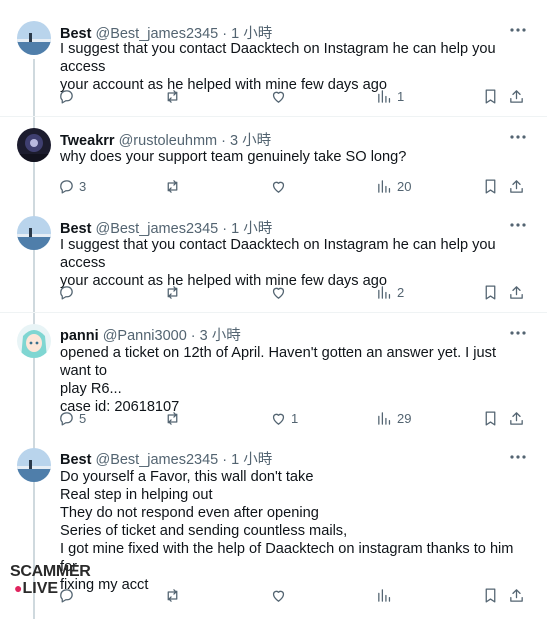  I want to click on display-name: Tweakrr, so click(87, 141).